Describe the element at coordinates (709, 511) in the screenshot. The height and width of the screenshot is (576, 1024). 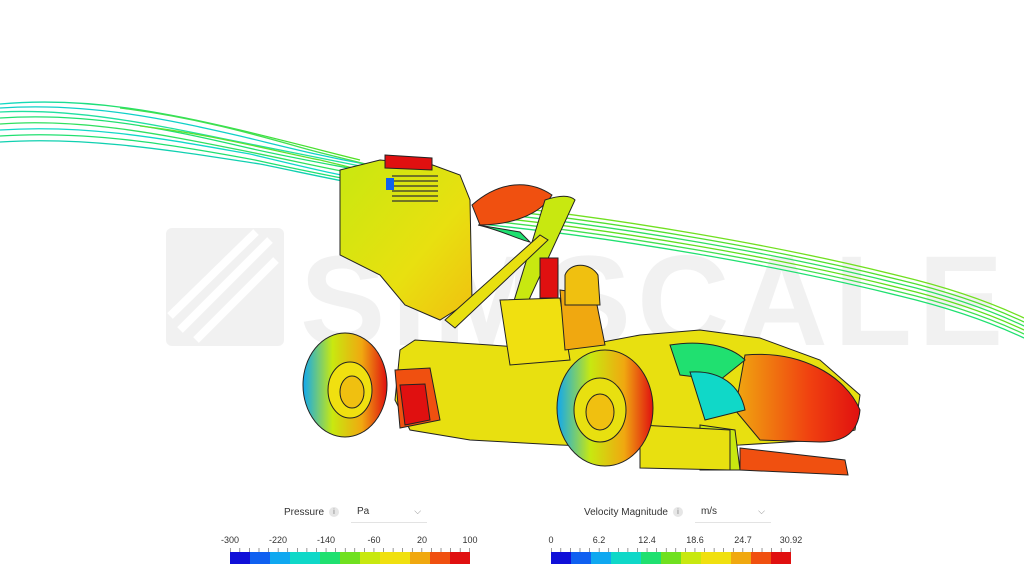
I see `velocity-unit-value: m/s` at that location.